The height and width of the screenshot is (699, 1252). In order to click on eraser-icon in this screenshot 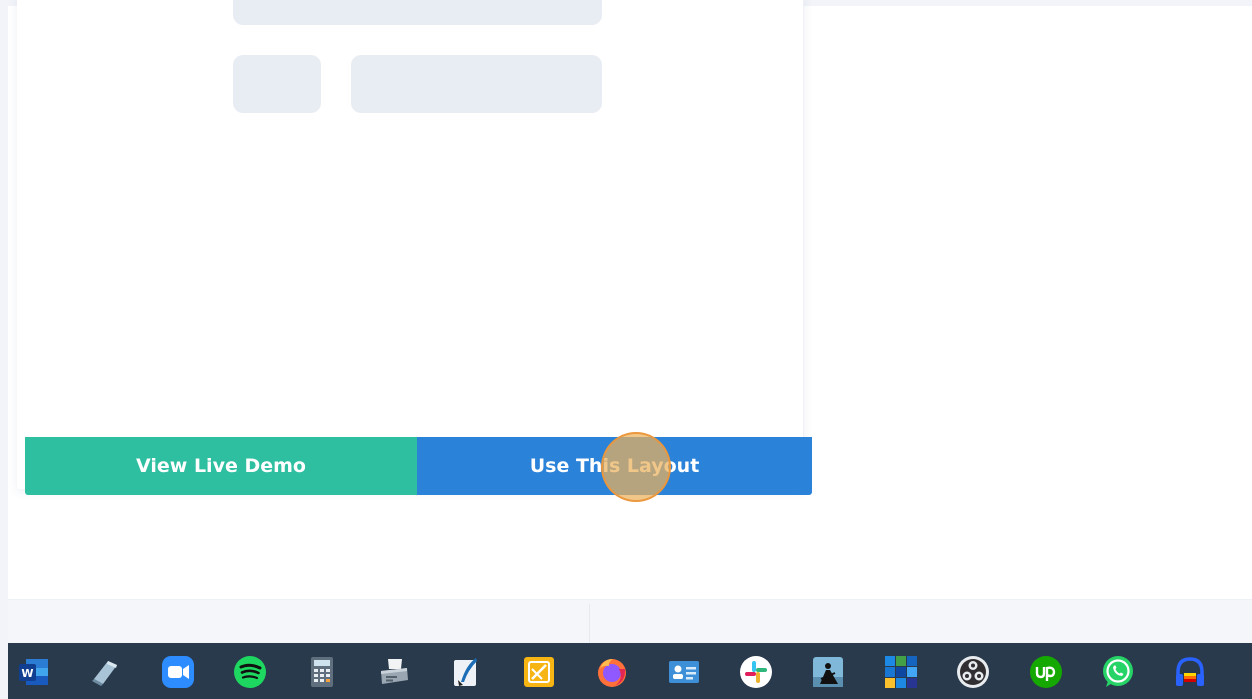, I will do `click(105, 672)`.